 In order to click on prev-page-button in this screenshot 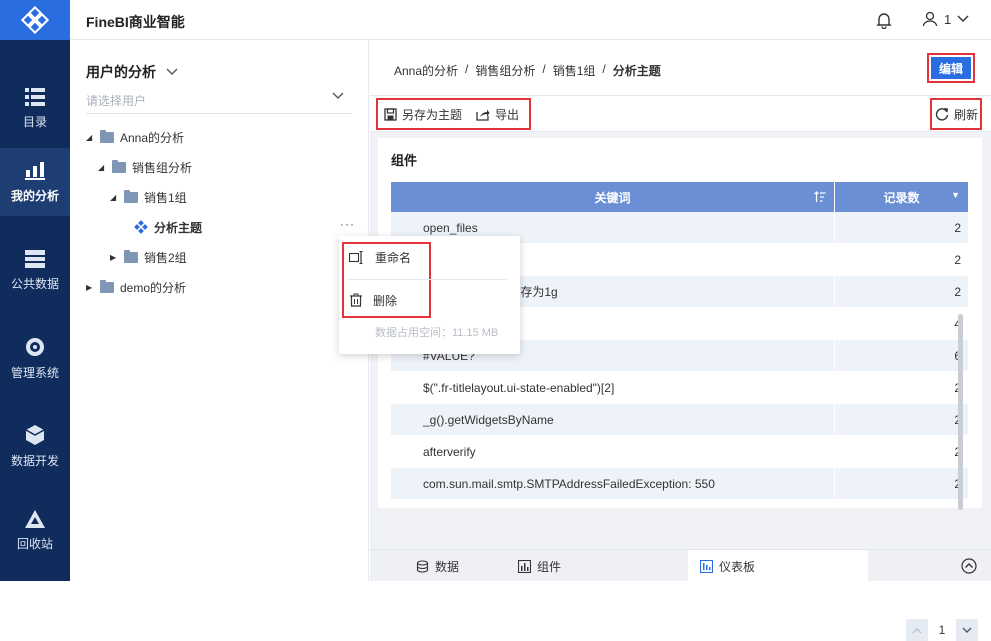, I will do `click(917, 630)`.